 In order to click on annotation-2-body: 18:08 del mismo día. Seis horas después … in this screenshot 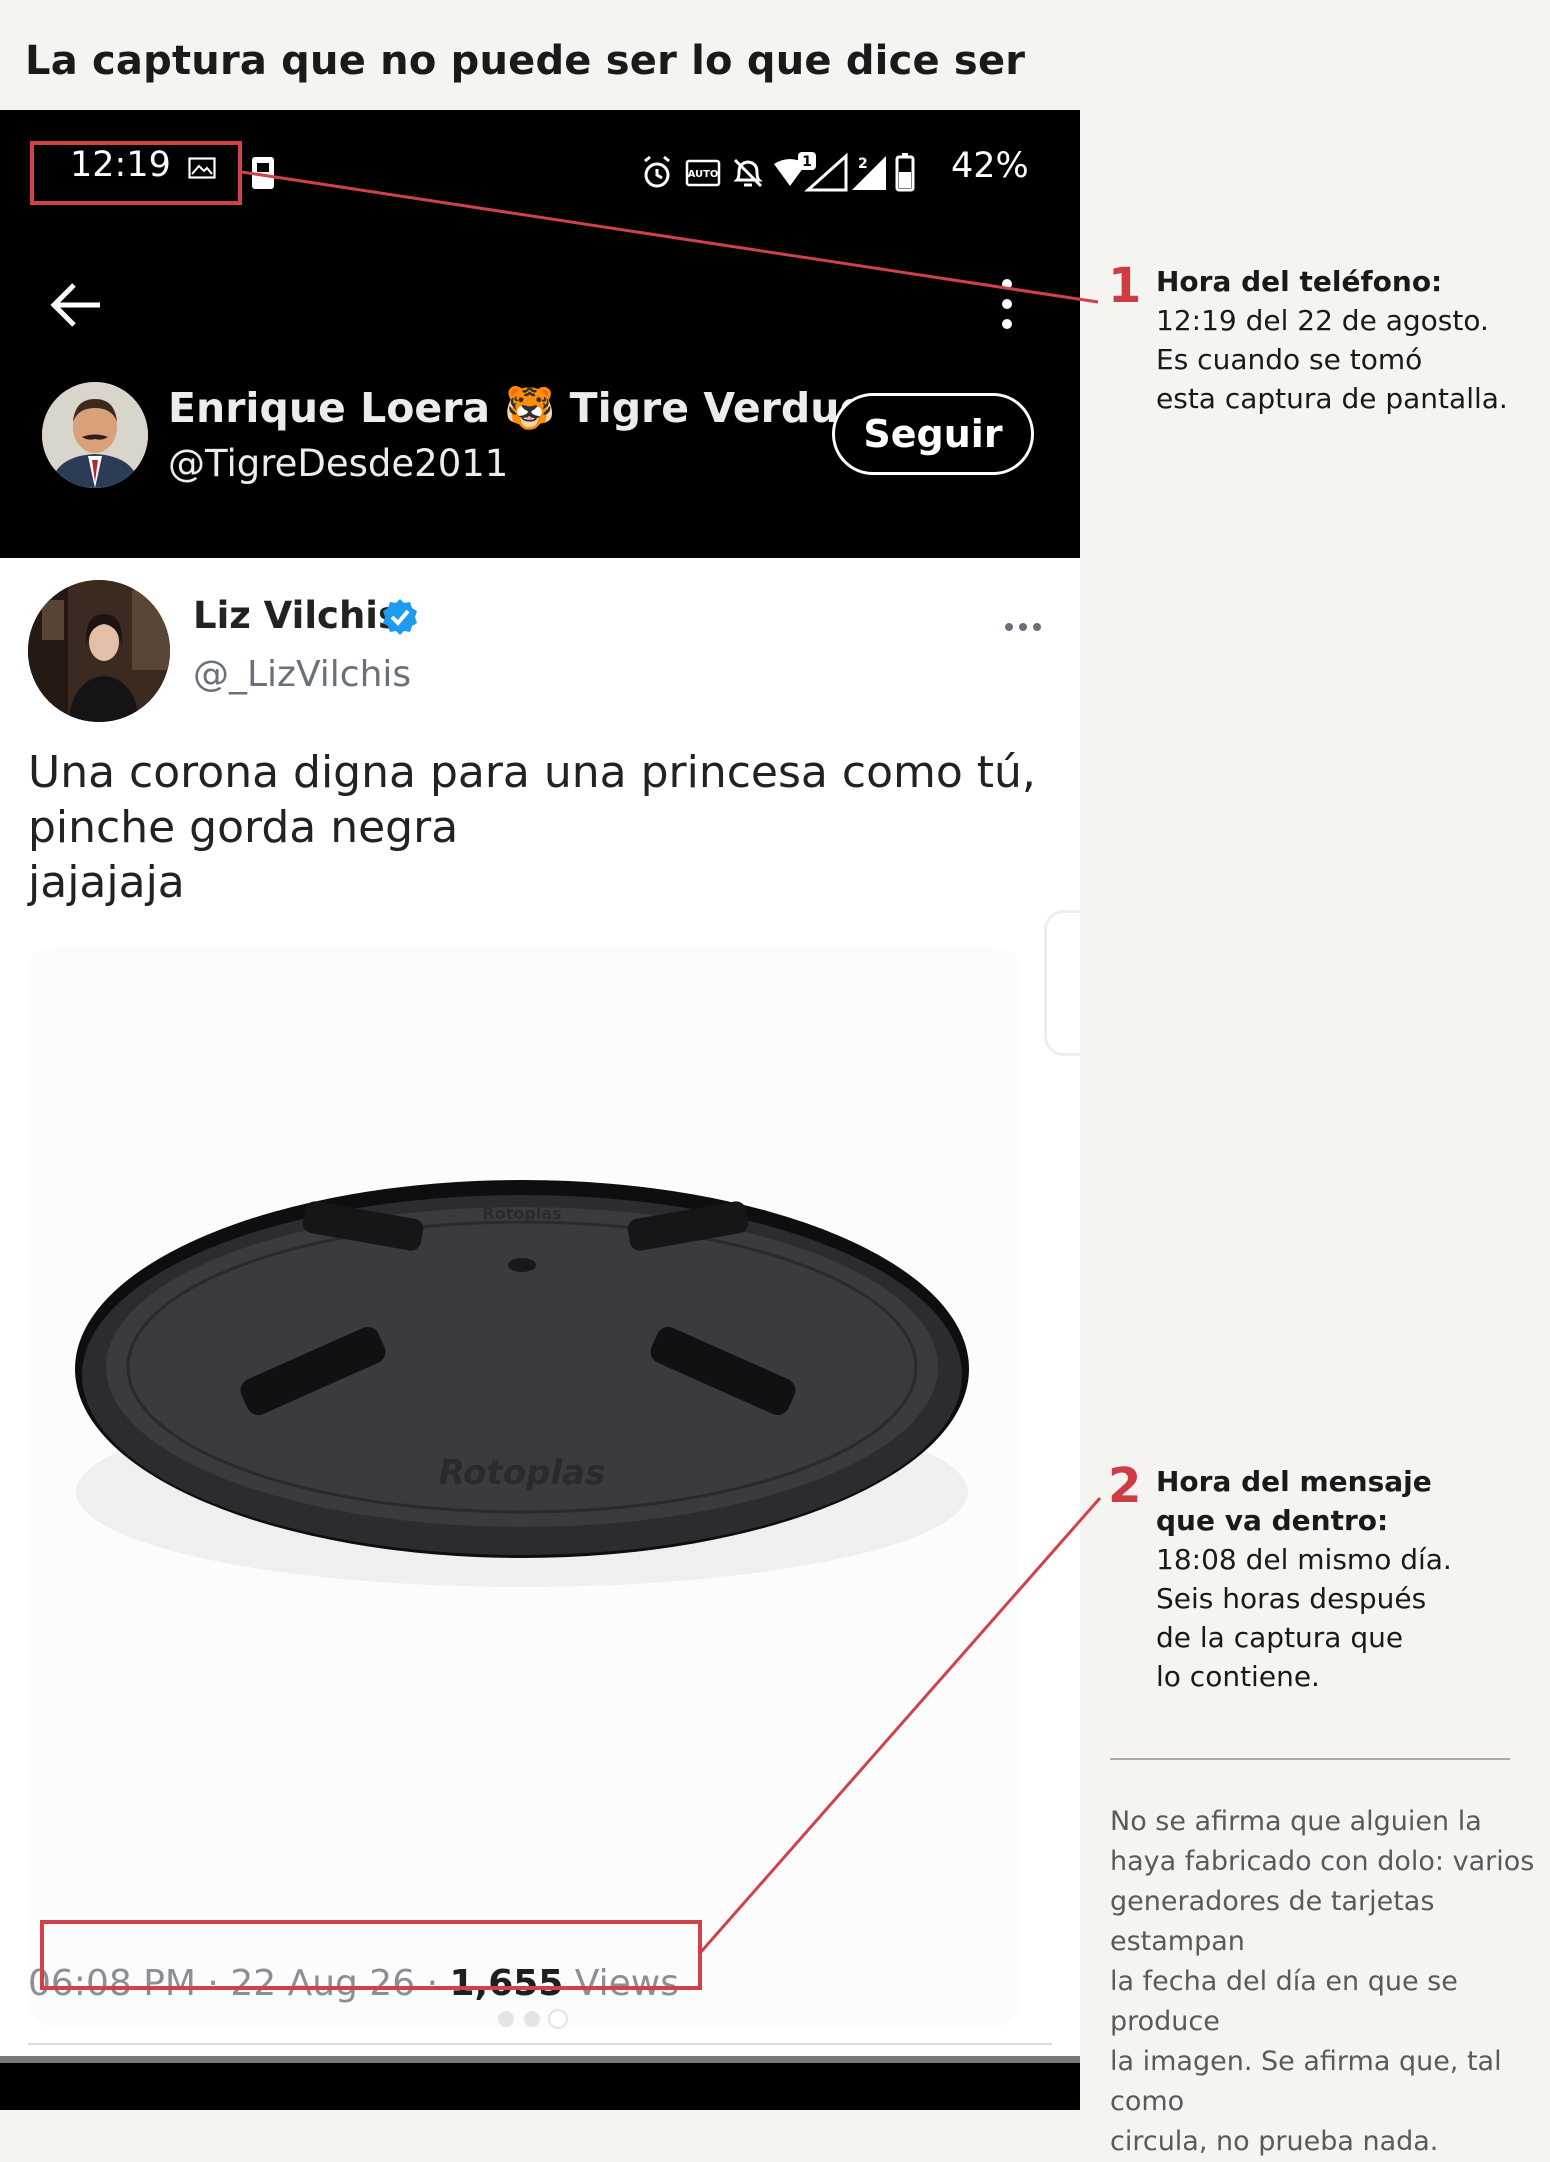, I will do `click(1304, 1618)`.